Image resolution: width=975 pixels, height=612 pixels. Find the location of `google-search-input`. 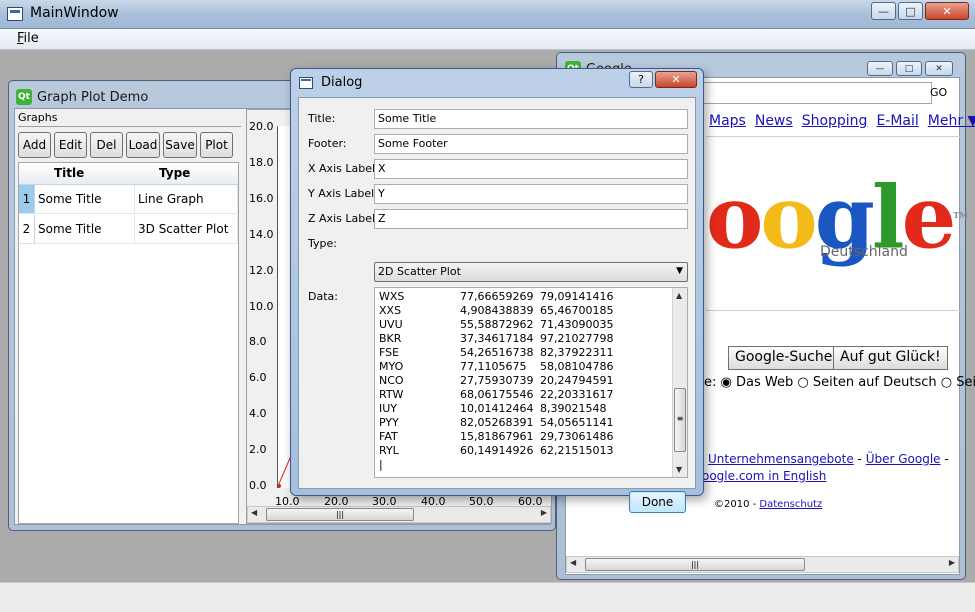

google-search-input is located at coordinates (809, 93).